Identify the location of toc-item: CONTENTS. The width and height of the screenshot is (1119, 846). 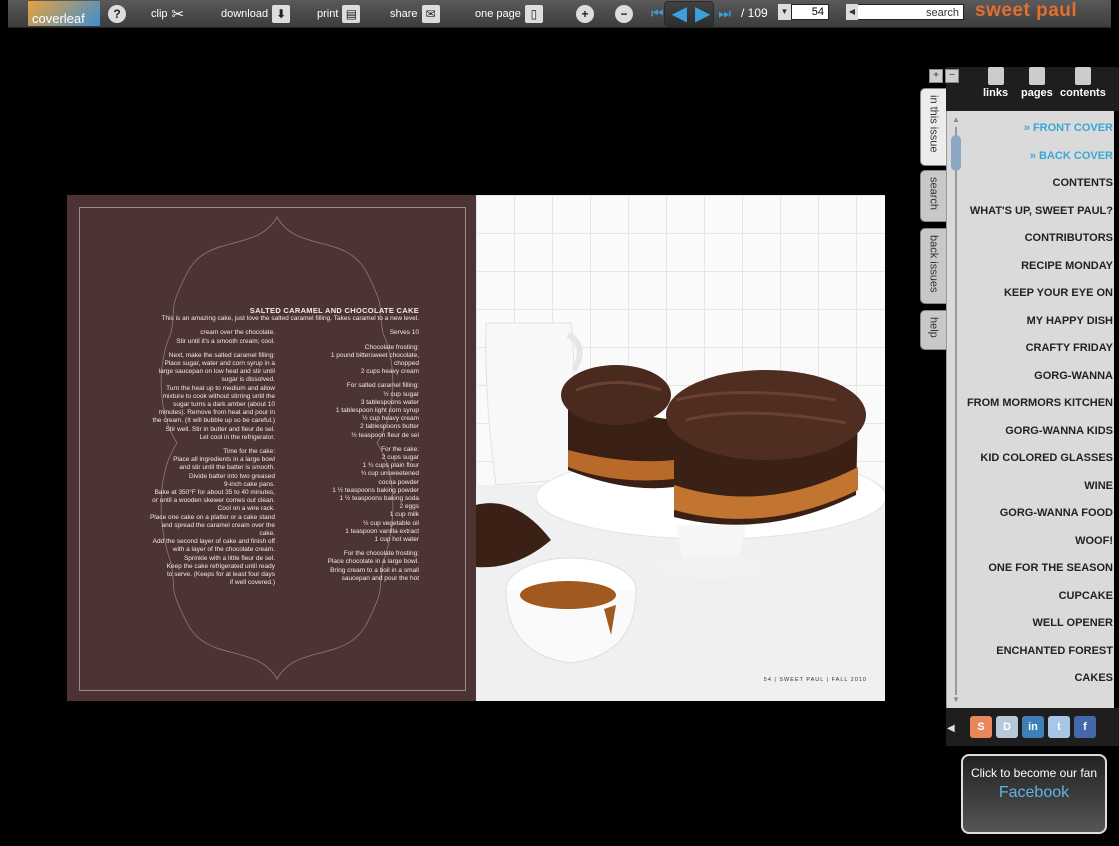
(1036, 191).